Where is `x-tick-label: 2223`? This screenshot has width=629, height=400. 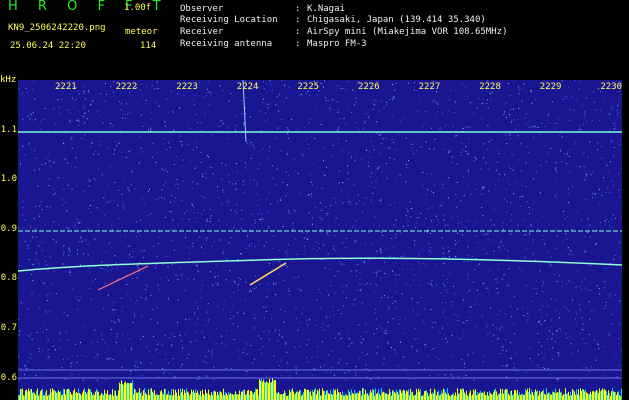
x-tick-label: 2223 is located at coordinates (187, 87).